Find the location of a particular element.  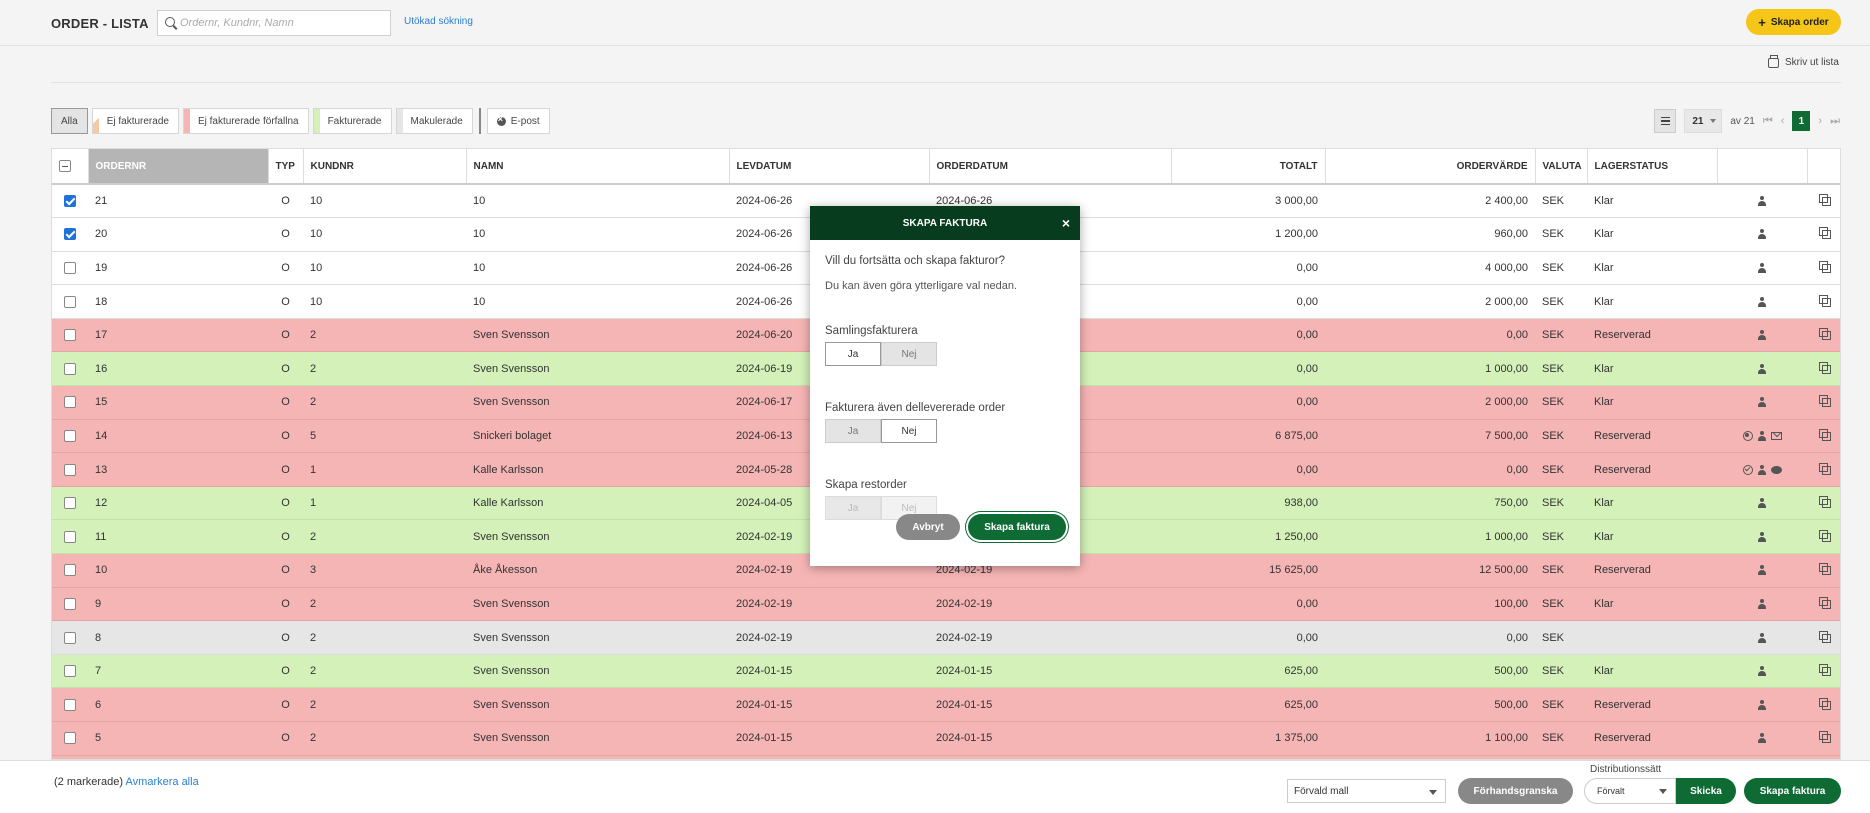

next-page-icon: › is located at coordinates (1820, 121).